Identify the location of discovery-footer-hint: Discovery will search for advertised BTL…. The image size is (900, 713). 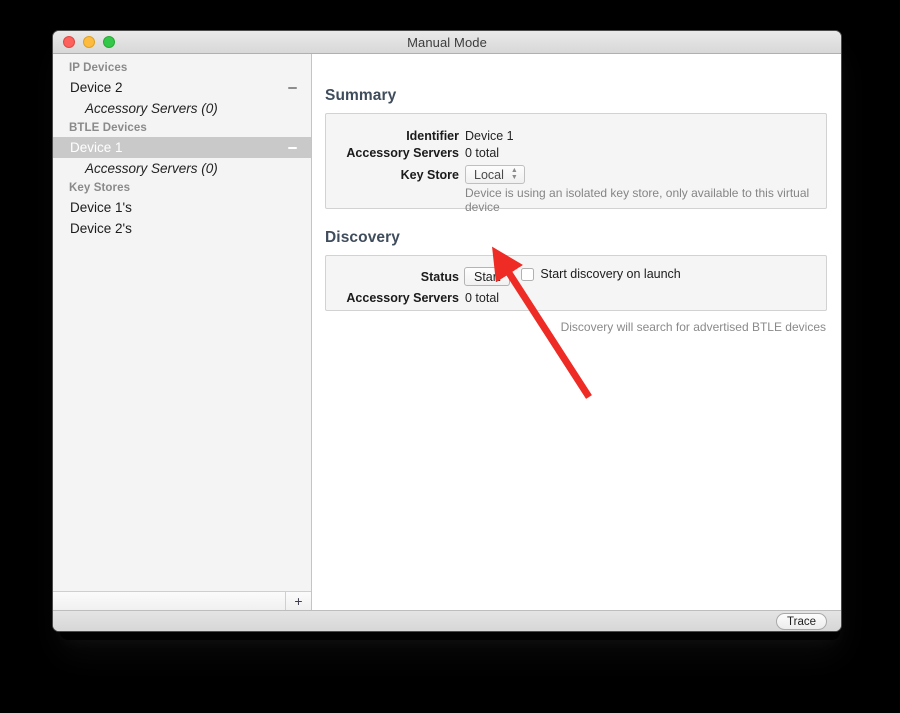
(693, 327).